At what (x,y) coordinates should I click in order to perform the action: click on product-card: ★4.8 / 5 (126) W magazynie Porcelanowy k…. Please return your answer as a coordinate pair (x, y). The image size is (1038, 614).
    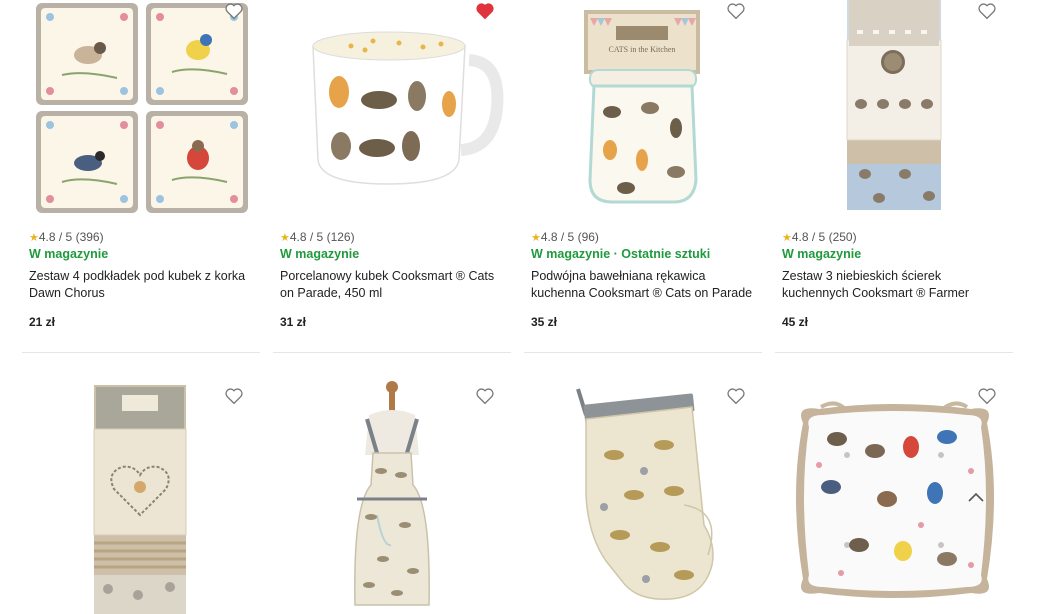
    Looking at the image, I should click on (392, 176).